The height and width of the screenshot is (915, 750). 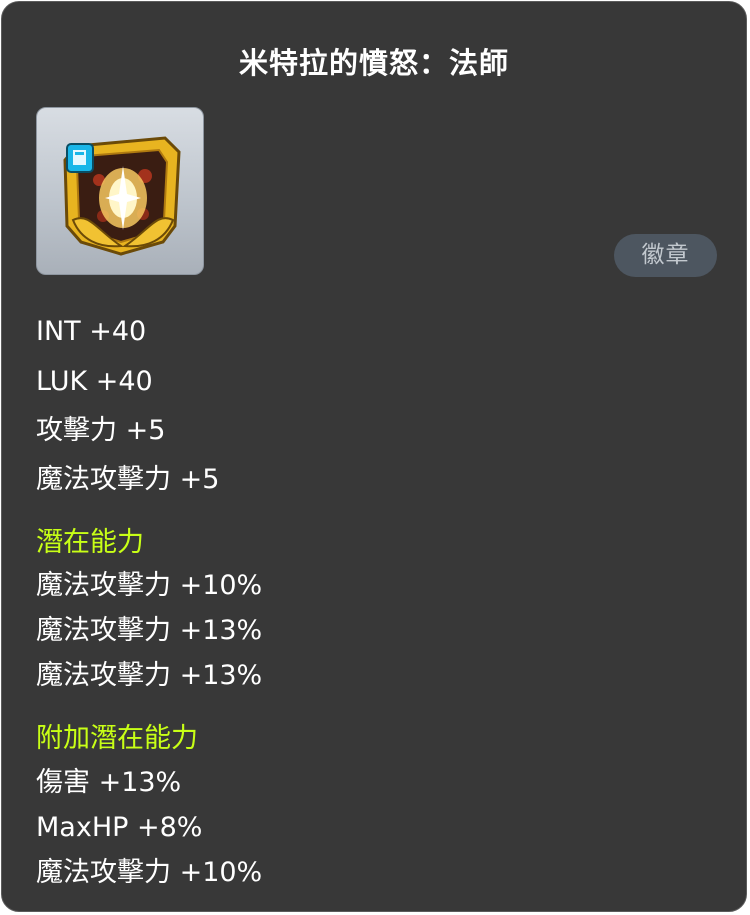 I want to click on potential-heading: 潛在能力, so click(x=90, y=542).